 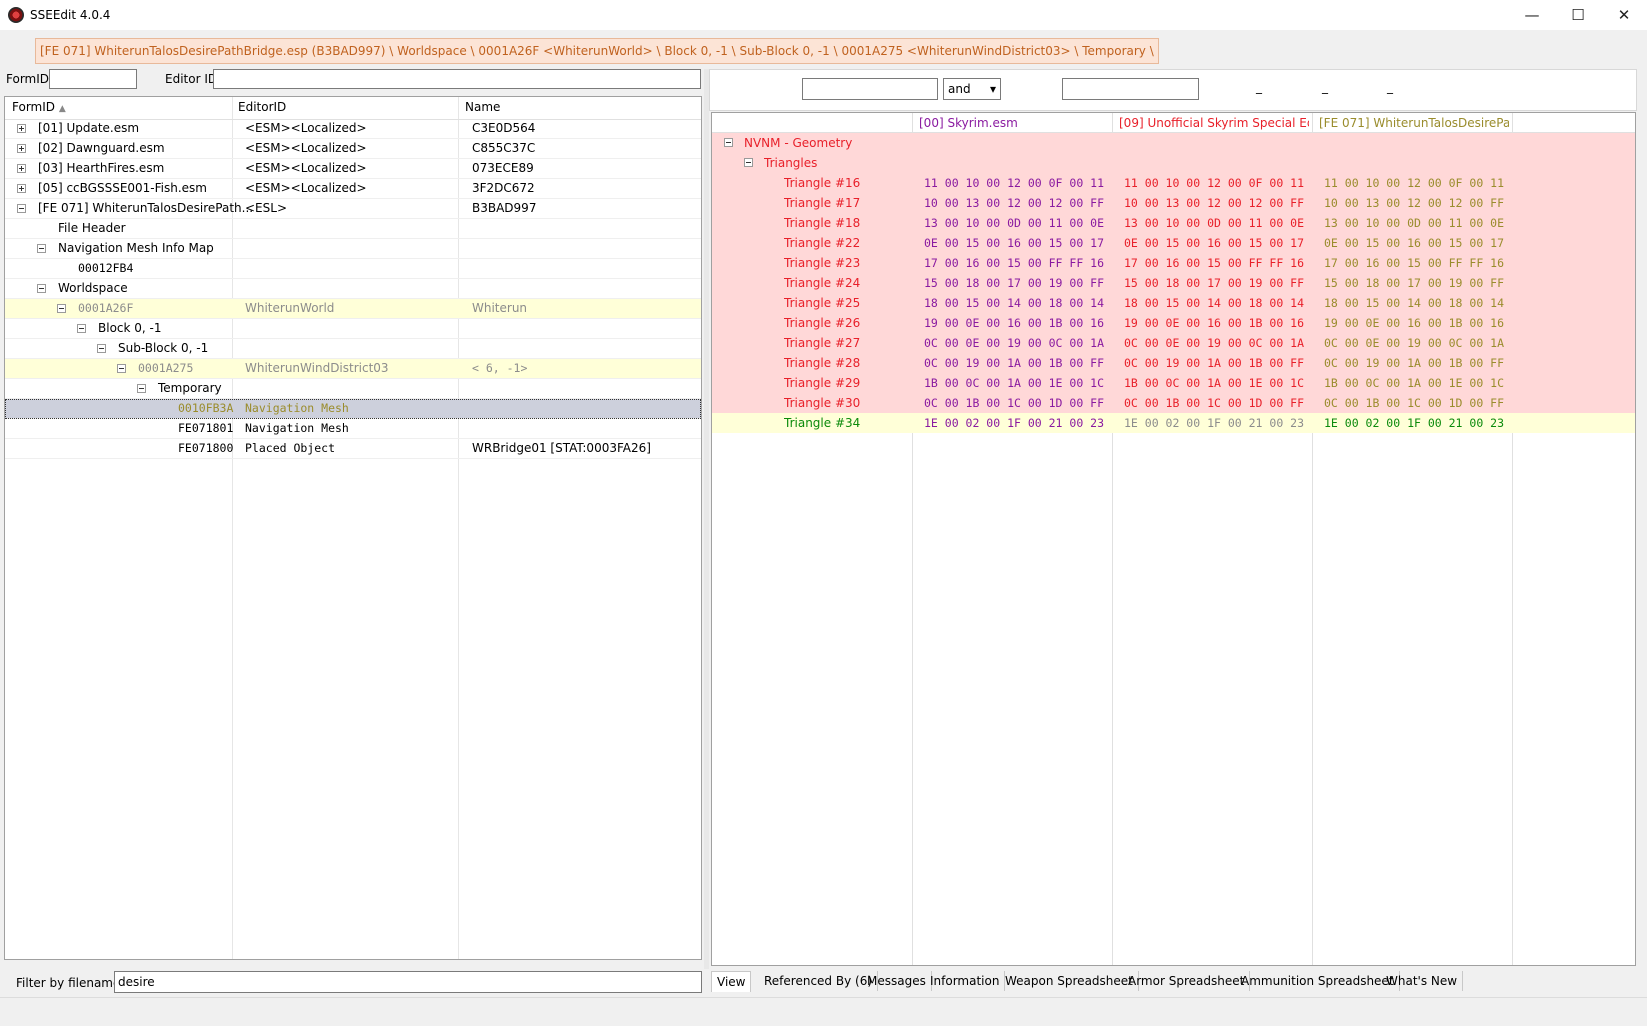 What do you see at coordinates (822, 203) in the screenshot?
I see `cell-text: Triangle #17` at bounding box center [822, 203].